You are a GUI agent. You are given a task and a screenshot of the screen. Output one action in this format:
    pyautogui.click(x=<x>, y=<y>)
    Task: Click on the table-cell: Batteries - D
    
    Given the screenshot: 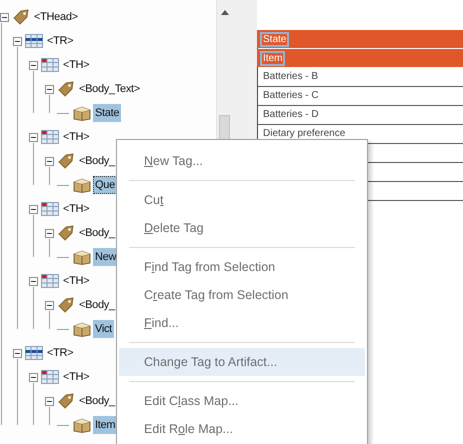 What is the action you would take?
    pyautogui.click(x=291, y=114)
    